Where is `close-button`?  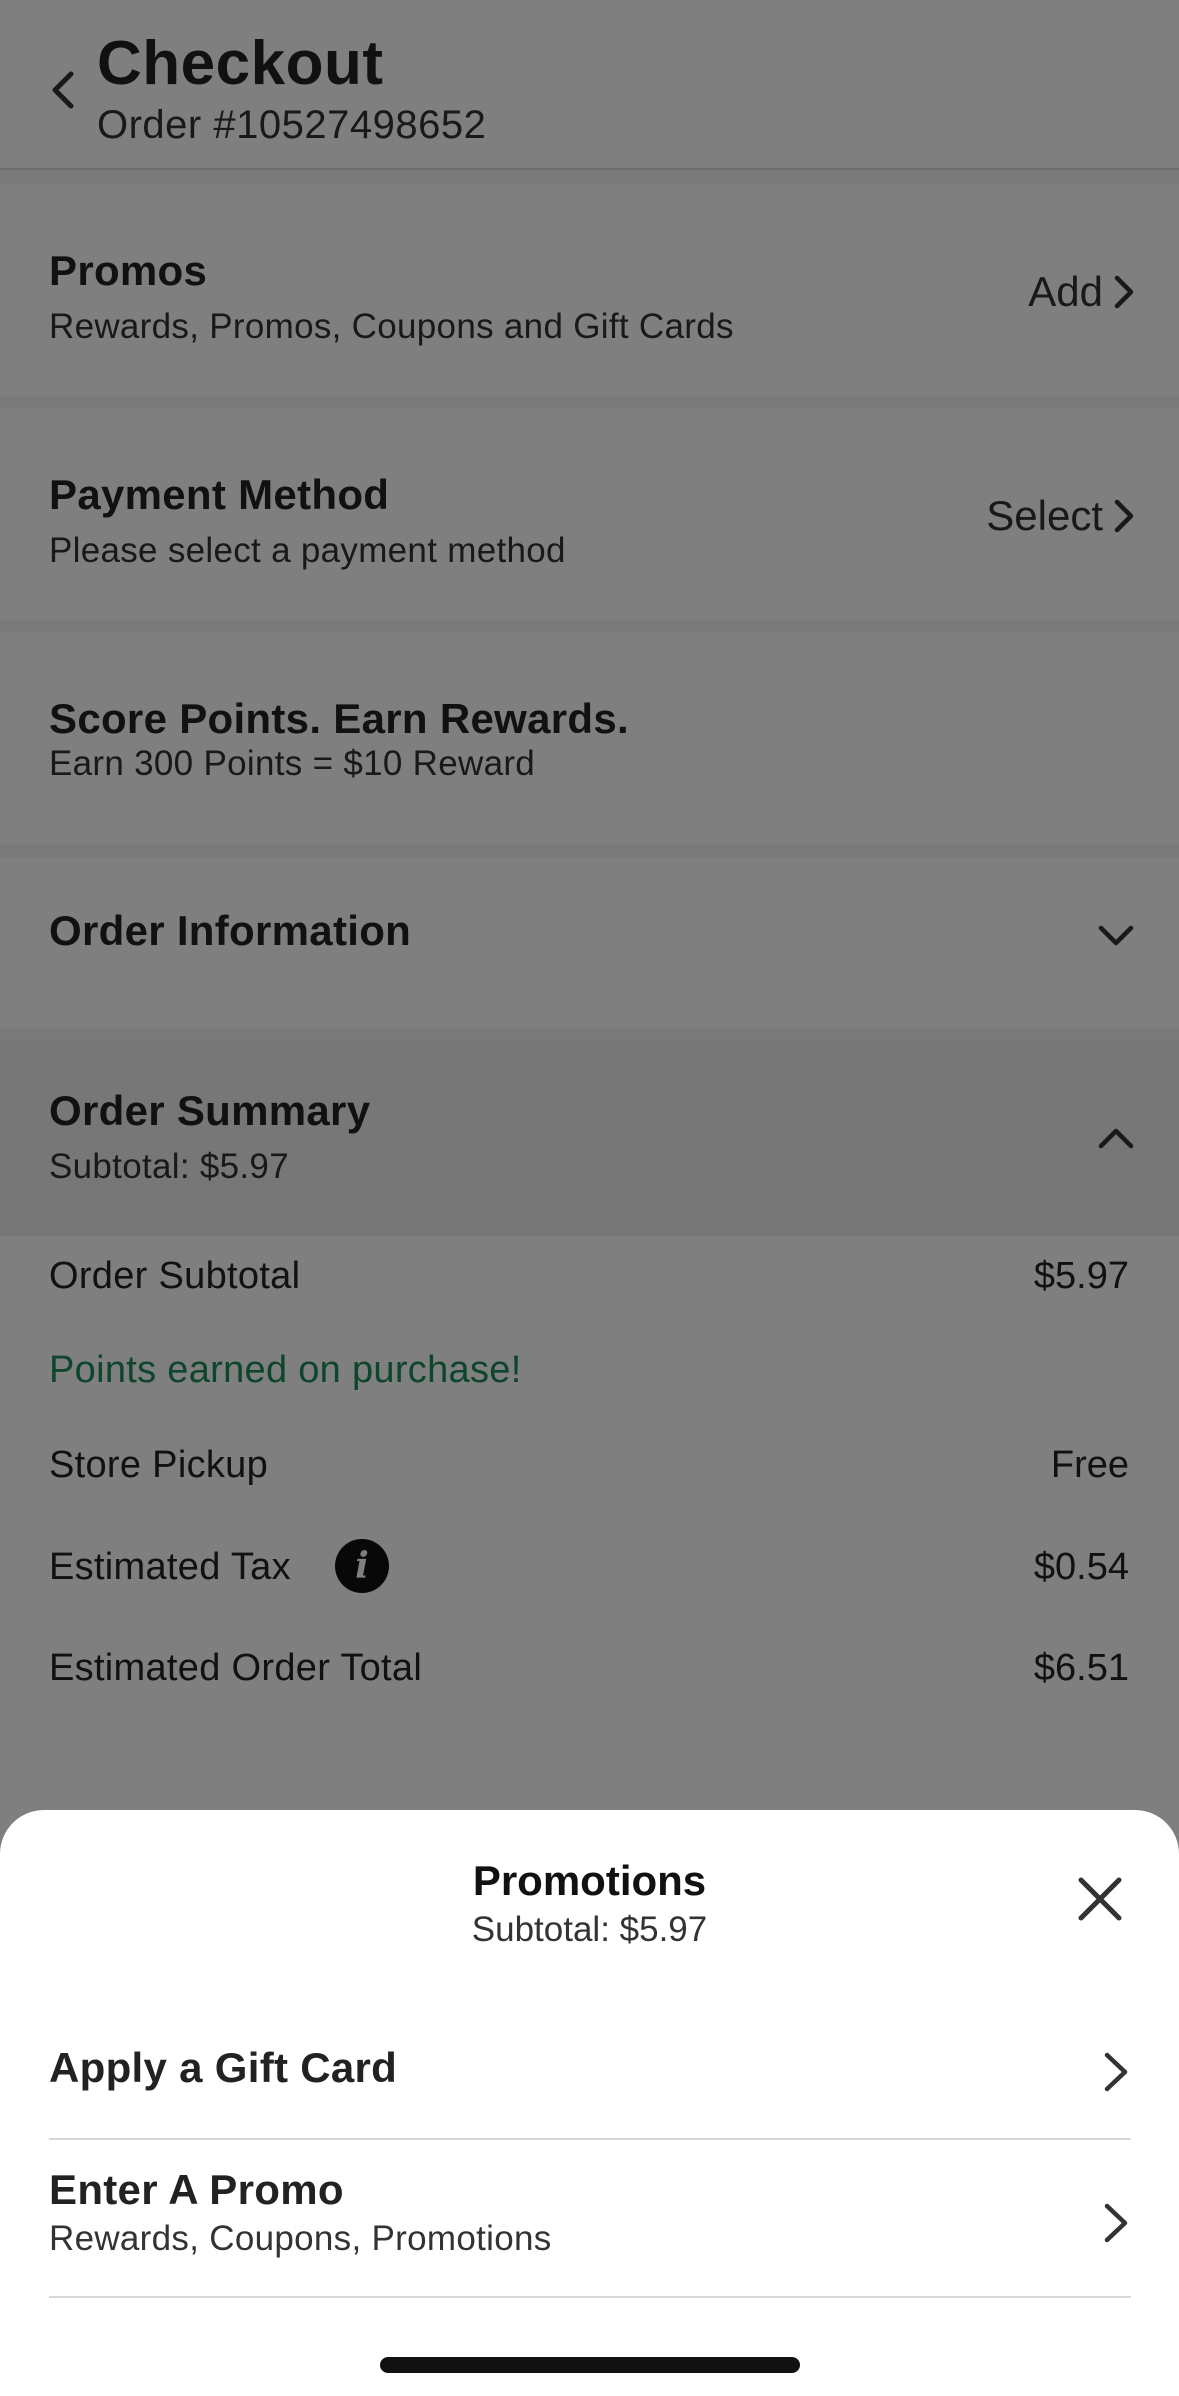
close-button is located at coordinates (1100, 1899).